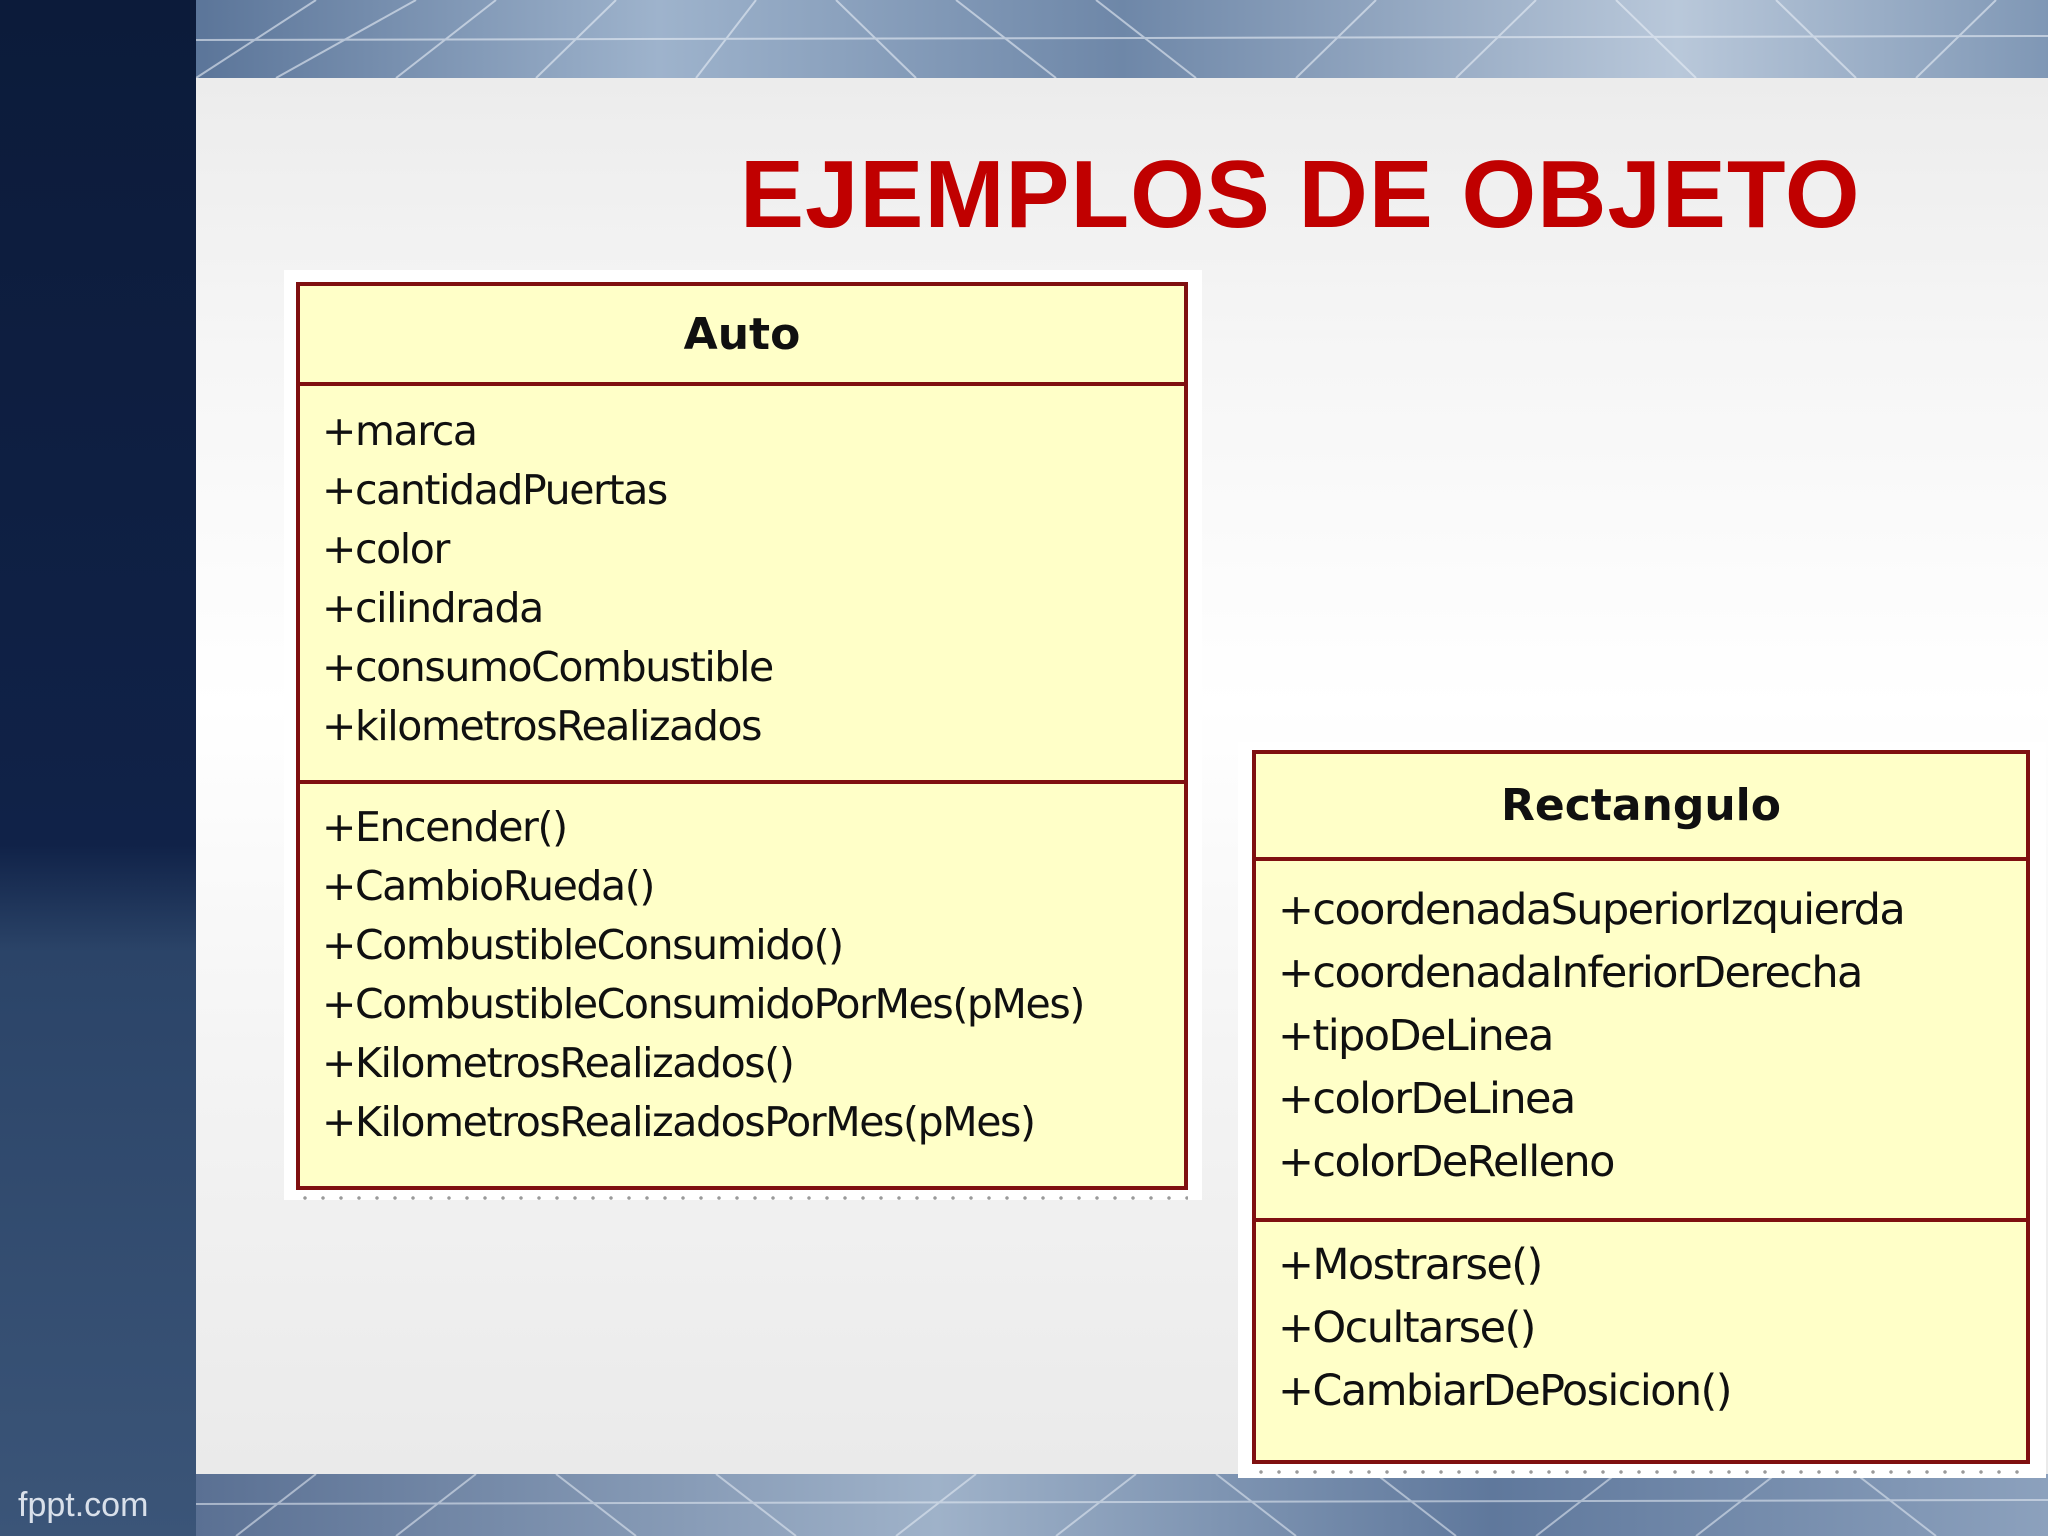 Image resolution: width=2048 pixels, height=1536 pixels. What do you see at coordinates (1300, 194) in the screenshot?
I see `slide-title: EJEMPLOS DE OBJETO` at bounding box center [1300, 194].